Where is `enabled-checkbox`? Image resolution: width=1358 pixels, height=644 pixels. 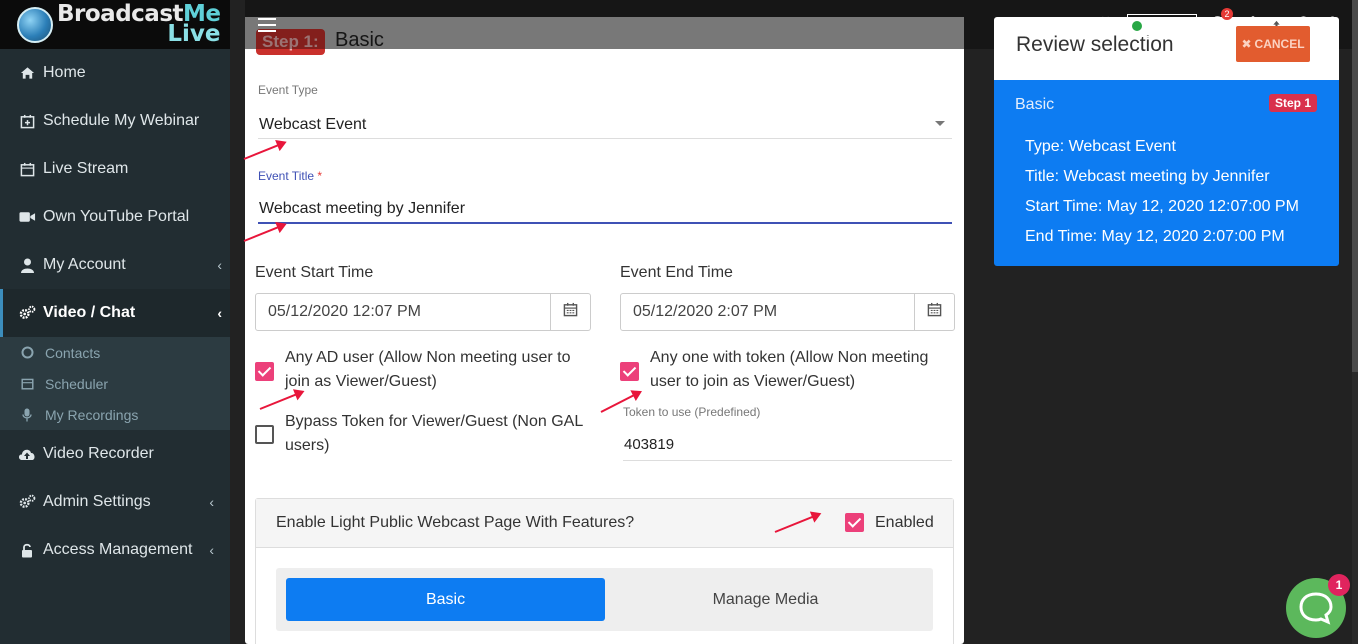
enabled-checkbox is located at coordinates (854, 522).